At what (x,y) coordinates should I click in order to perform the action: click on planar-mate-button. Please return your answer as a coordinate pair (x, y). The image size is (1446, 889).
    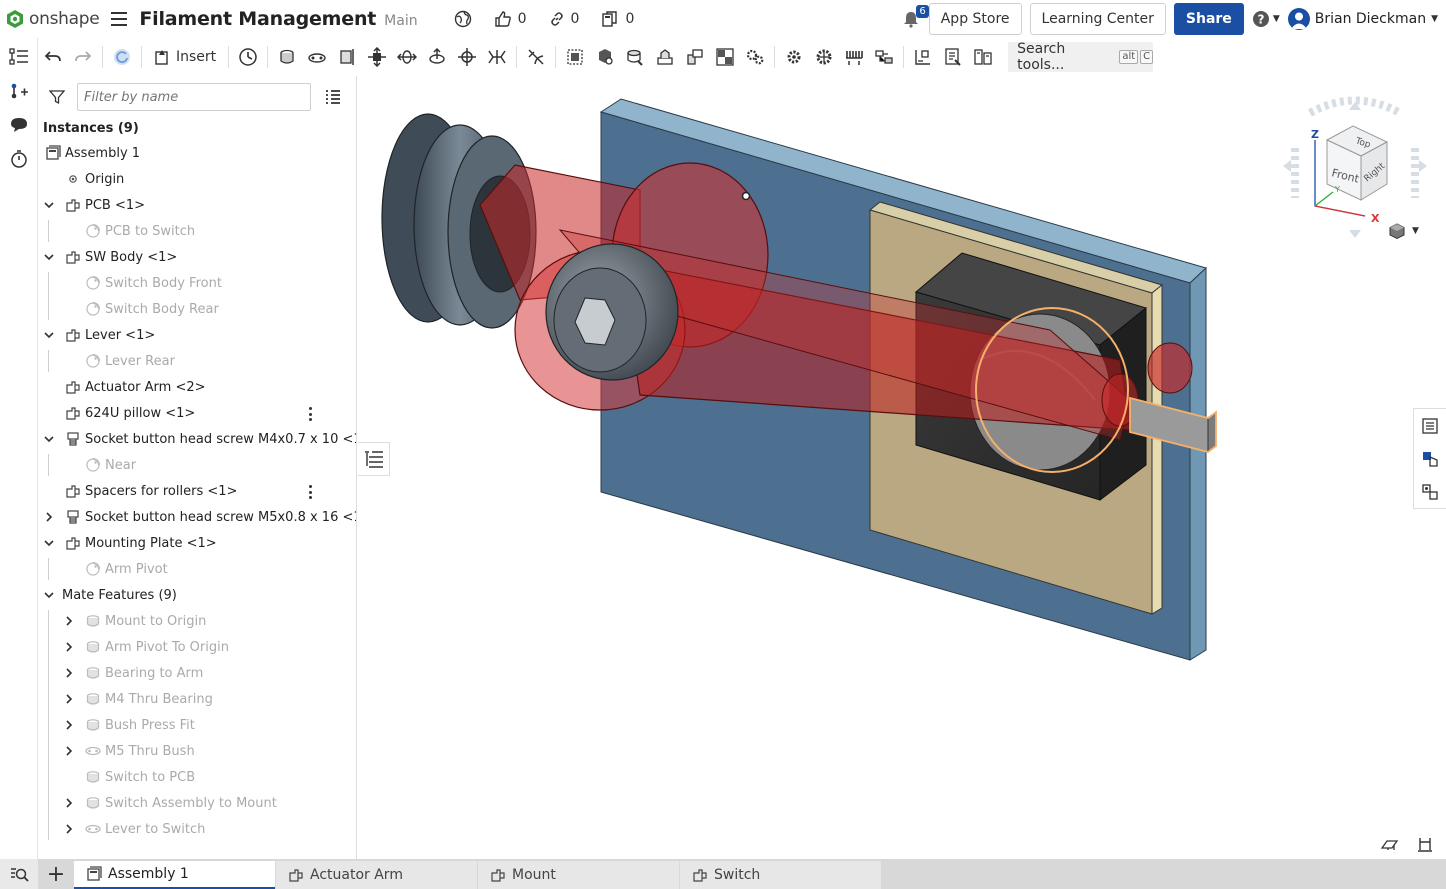
    Looking at the image, I should click on (377, 57).